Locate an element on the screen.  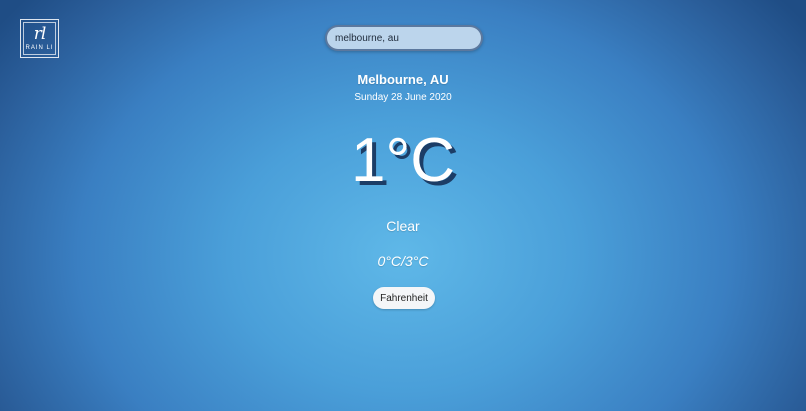
temperature-range: 0°C/3°C is located at coordinates (403, 261).